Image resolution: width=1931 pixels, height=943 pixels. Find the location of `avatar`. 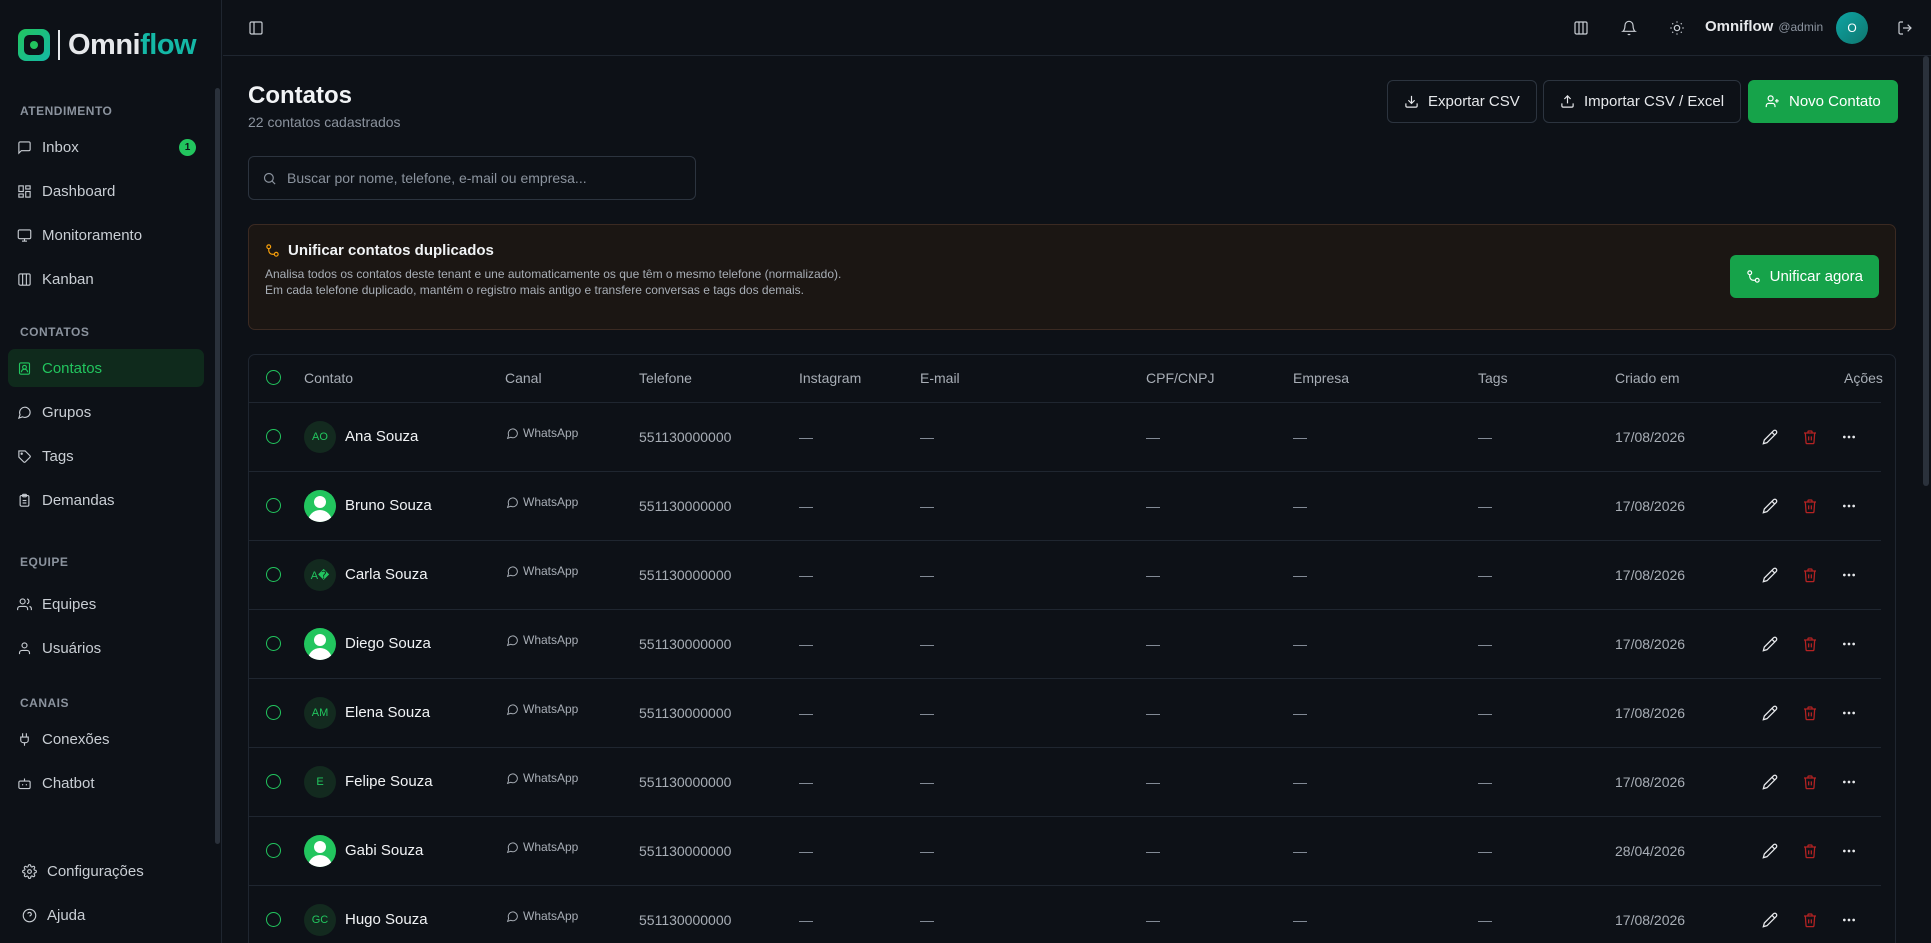

avatar is located at coordinates (320, 851).